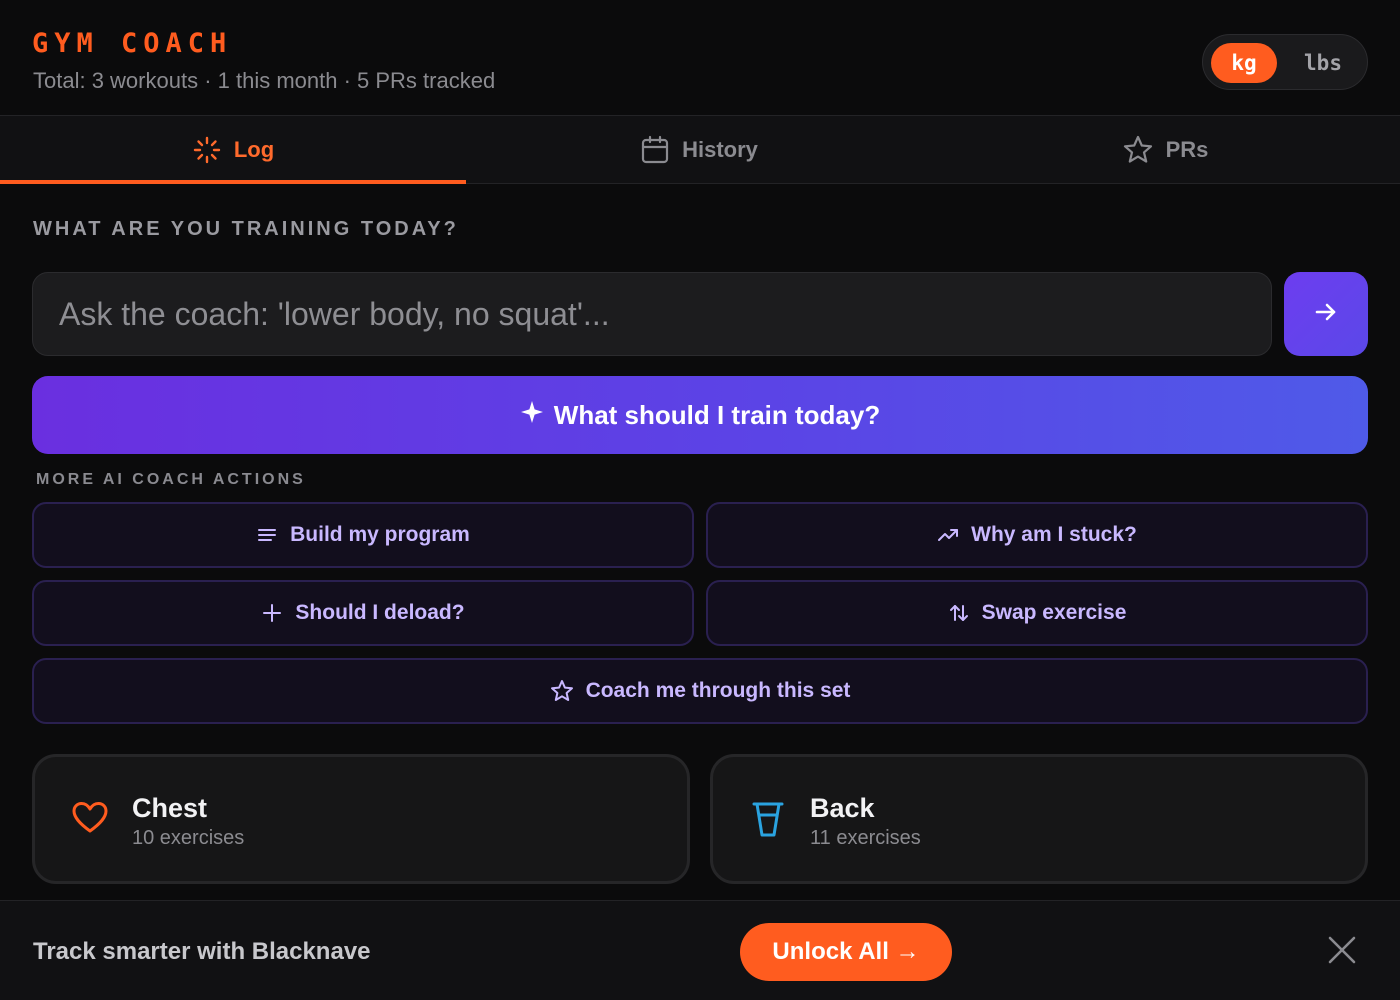 The image size is (1400, 1000). Describe the element at coordinates (380, 612) in the screenshot. I see `deload-label: Should I deload?` at that location.